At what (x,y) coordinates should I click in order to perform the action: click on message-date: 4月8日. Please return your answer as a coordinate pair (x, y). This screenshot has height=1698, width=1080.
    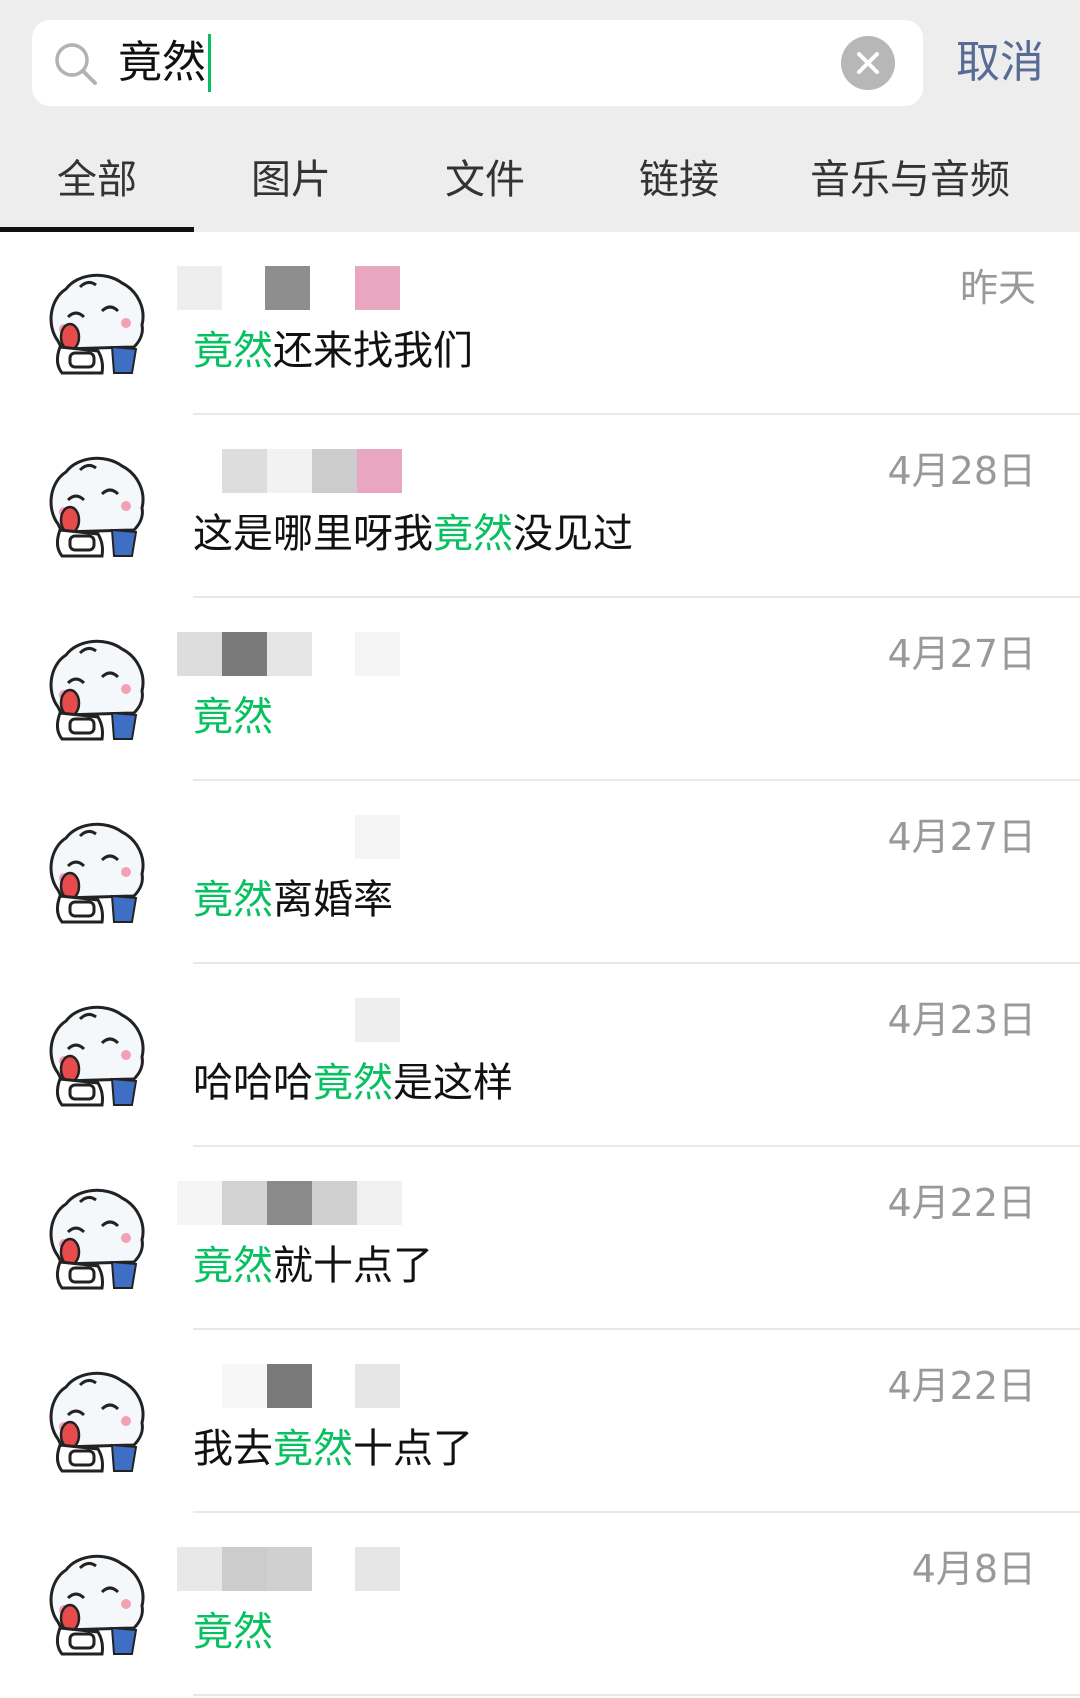
    Looking at the image, I should click on (973, 1569).